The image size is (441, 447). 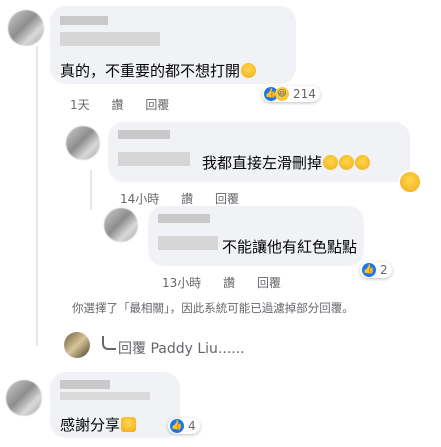 What do you see at coordinates (129, 424) in the screenshot?
I see `thumbs-up-emoji-icon` at bounding box center [129, 424].